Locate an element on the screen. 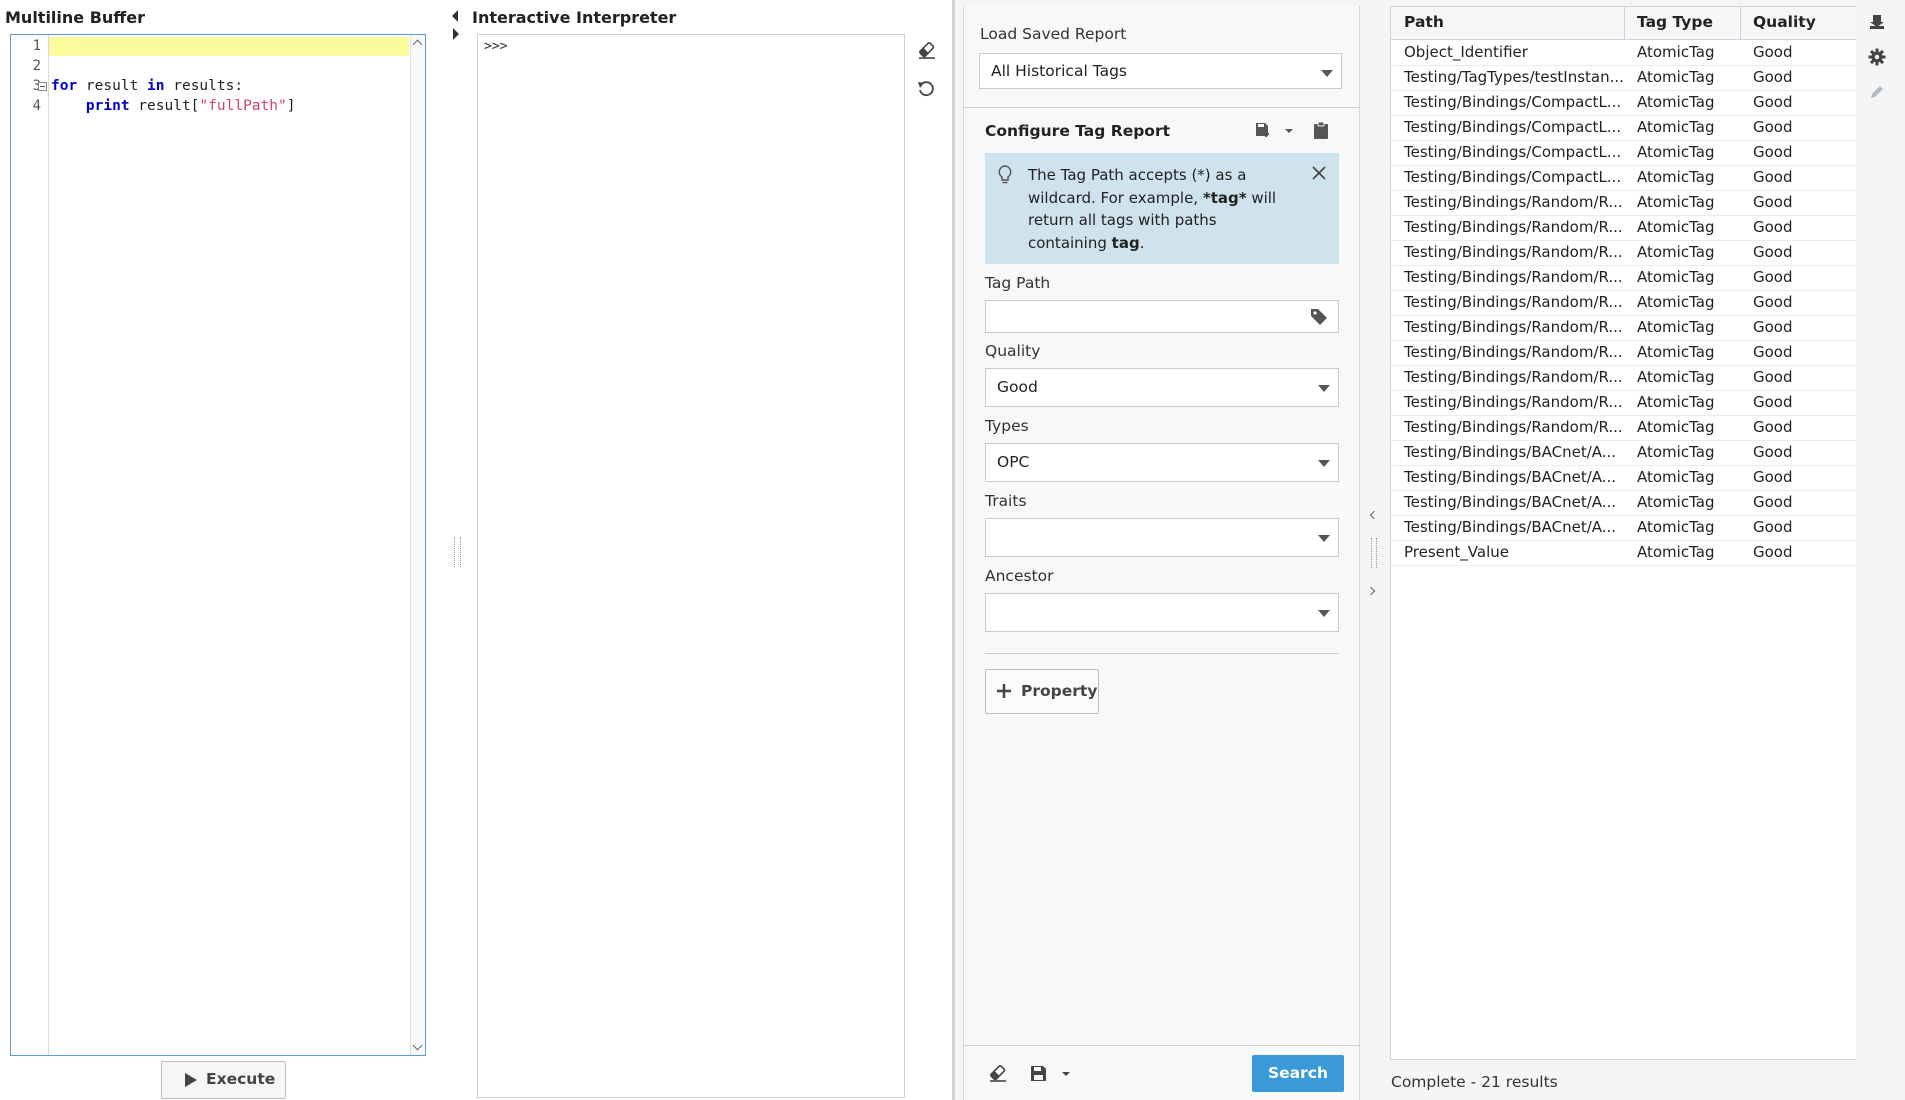  load-saved-report-select: All Historical Tags is located at coordinates (1160, 71).